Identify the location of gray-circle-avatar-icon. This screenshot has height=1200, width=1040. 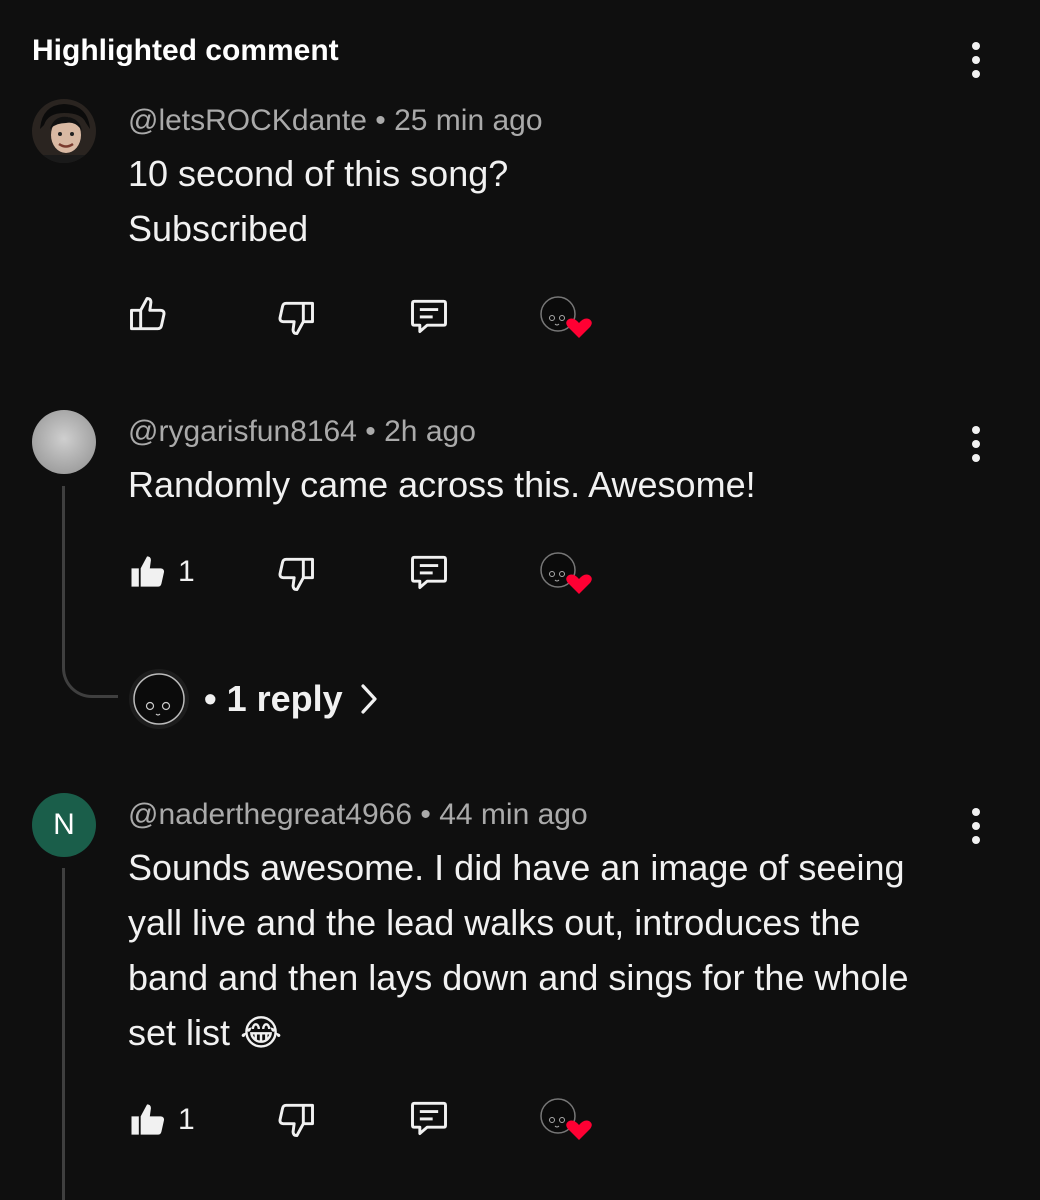
(64, 442).